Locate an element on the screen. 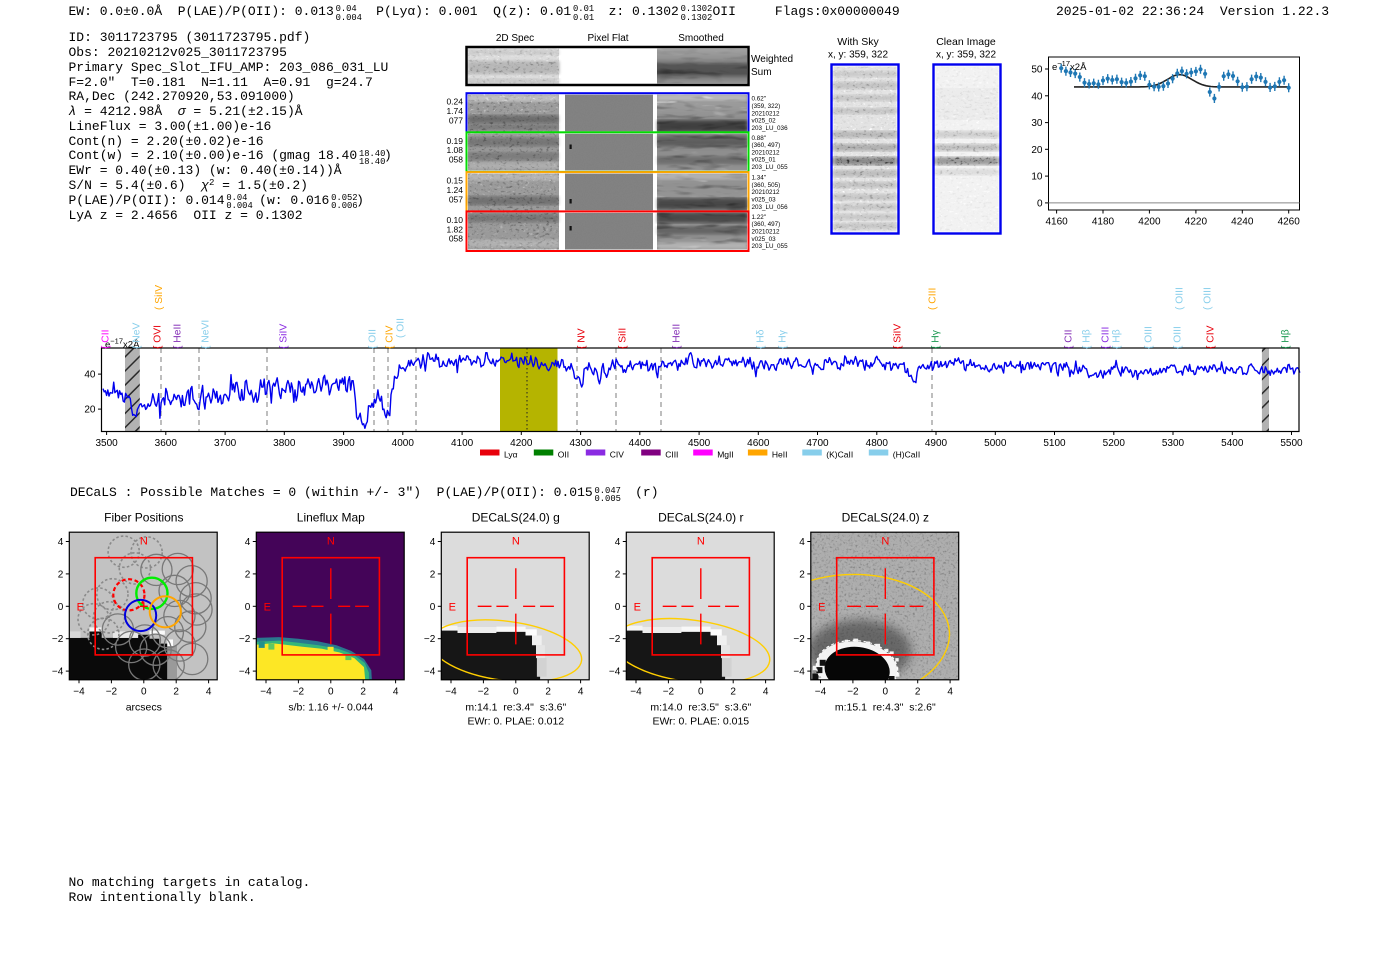  svg-text: { OVI is located at coordinates (158, 337).